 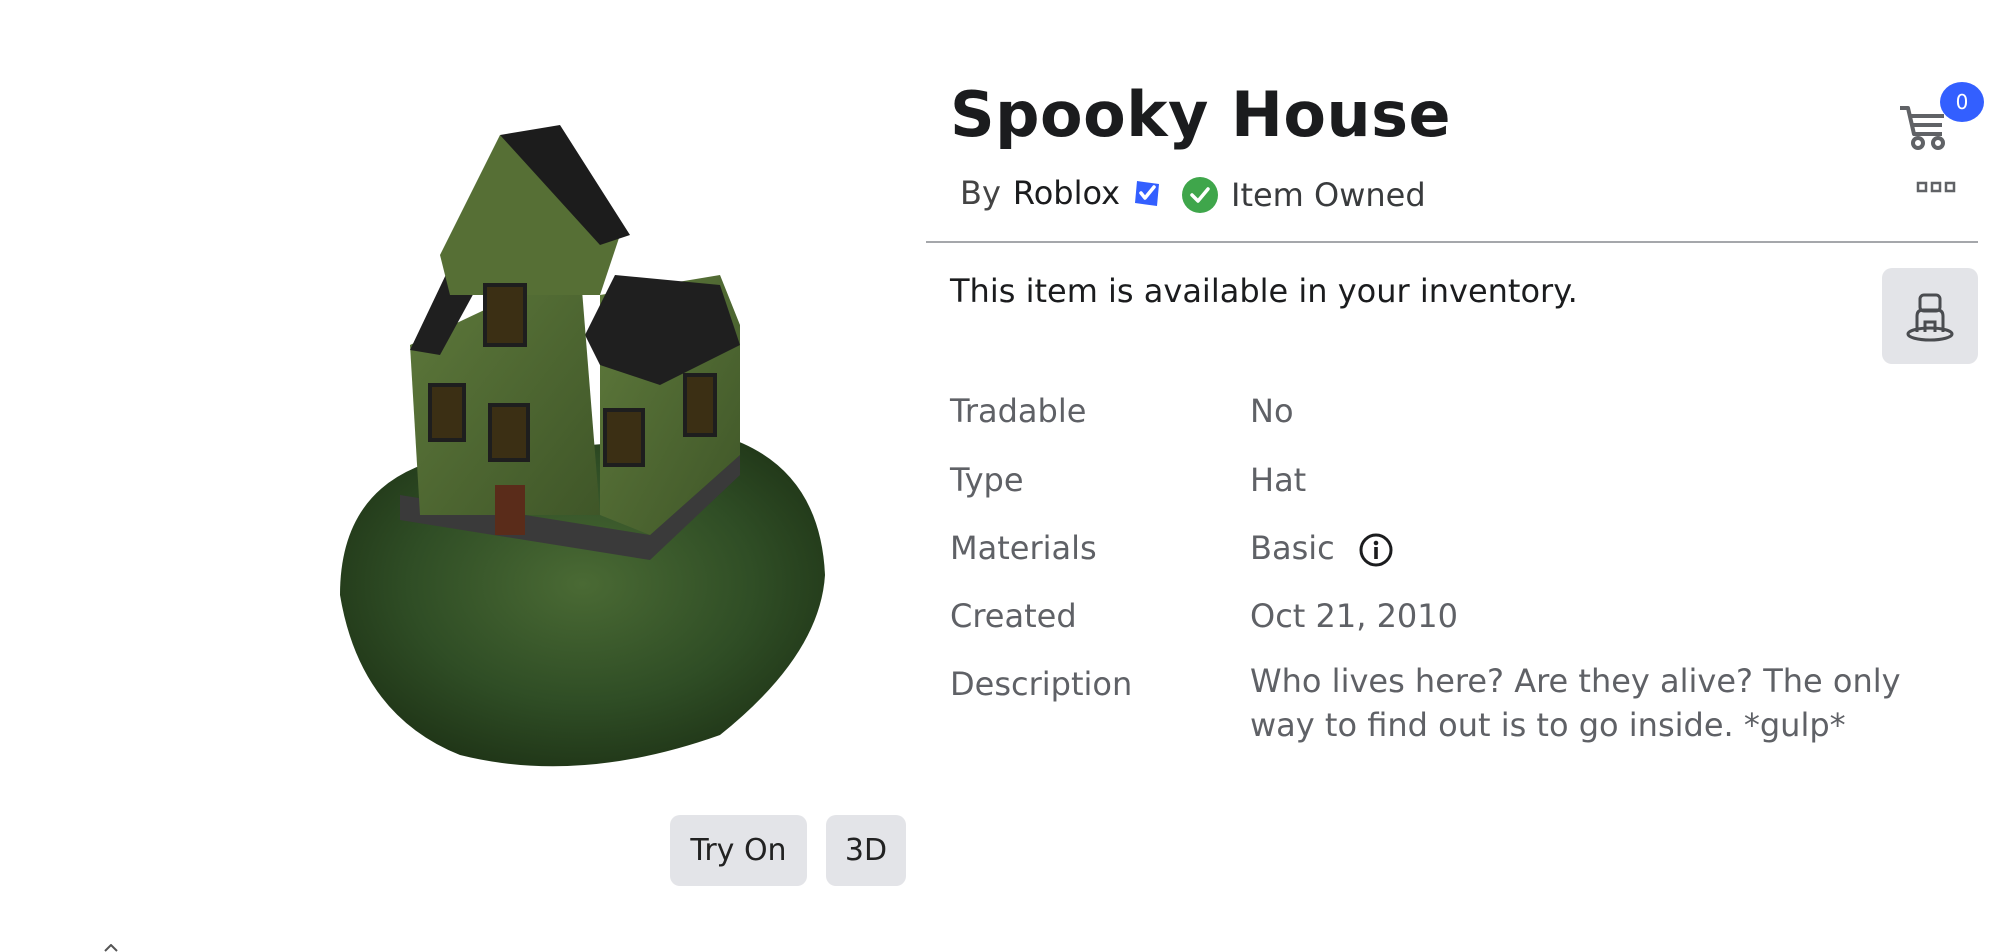 I want to click on creator-byline: By Roblox, so click(x=1061, y=193).